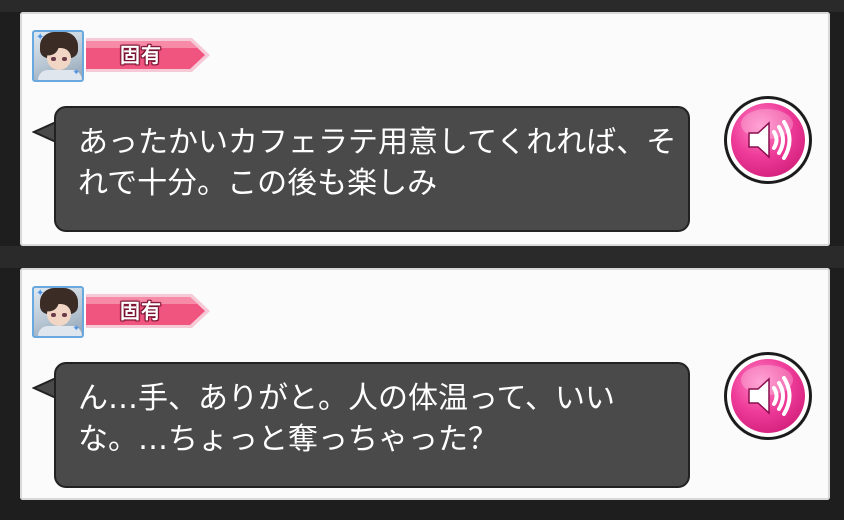  What do you see at coordinates (377, 163) in the screenshot?
I see `dialogue-text: あったかいカフェラテ用意してくれれば、それで十分。この後も楽しみ` at bounding box center [377, 163].